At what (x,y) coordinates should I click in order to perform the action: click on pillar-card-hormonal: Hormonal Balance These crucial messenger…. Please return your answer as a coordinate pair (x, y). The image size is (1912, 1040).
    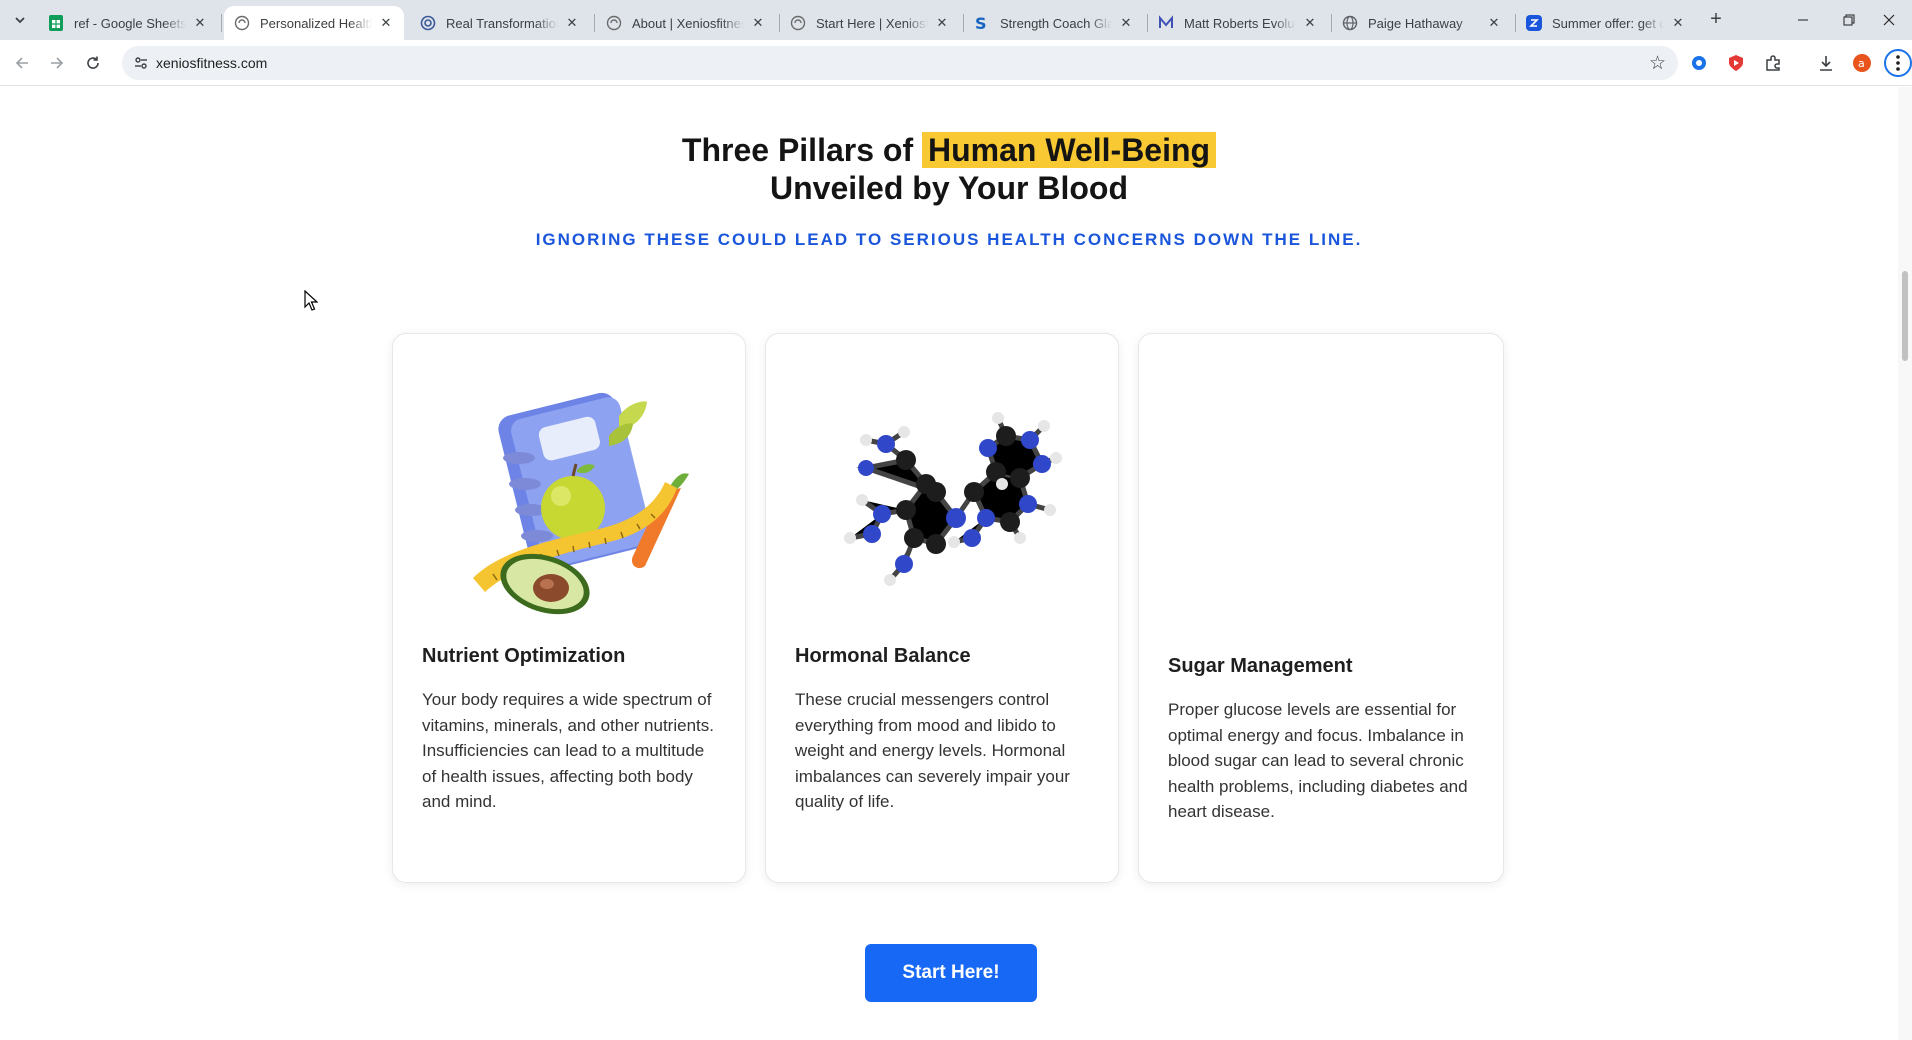
    Looking at the image, I should click on (942, 608).